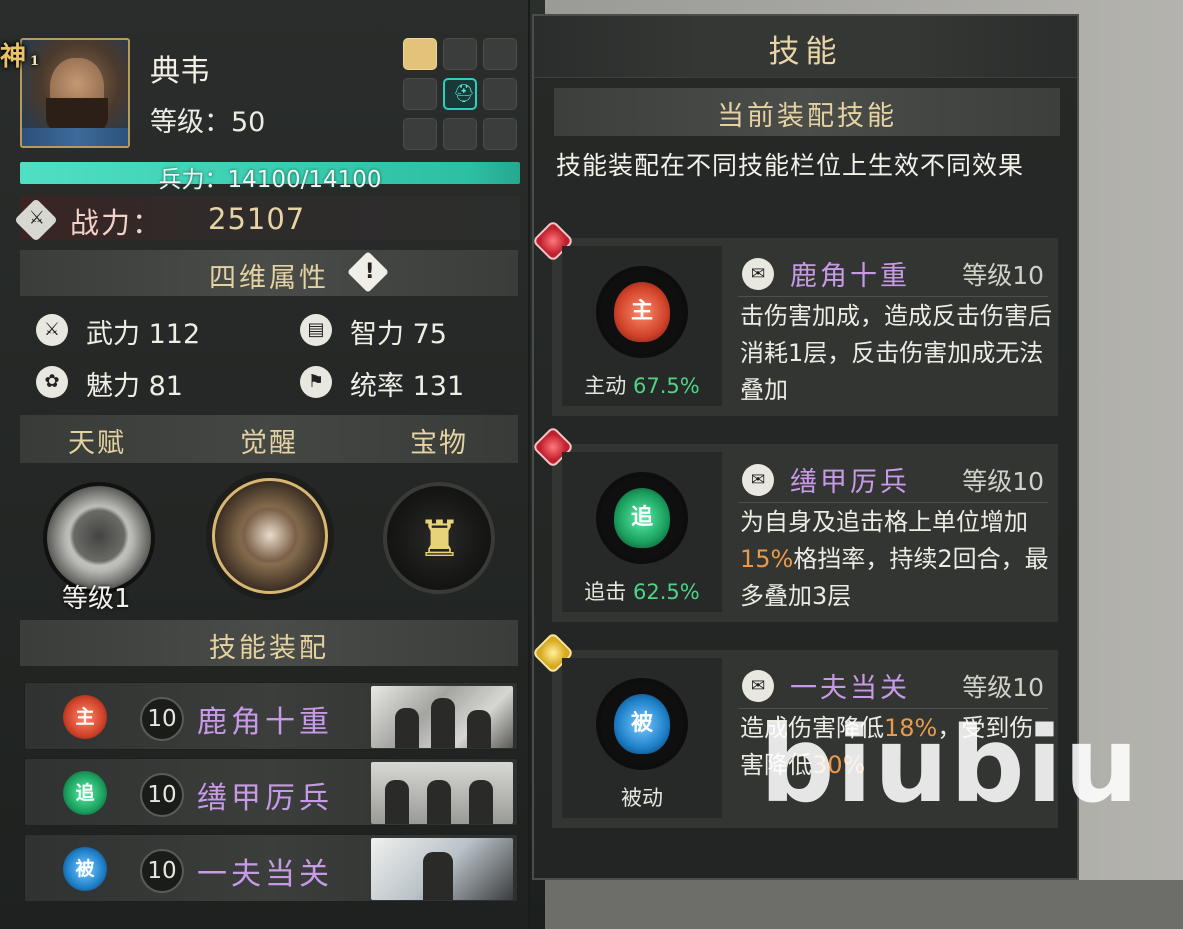  Describe the element at coordinates (805, 52) in the screenshot. I see `panel-title: 技能` at that location.